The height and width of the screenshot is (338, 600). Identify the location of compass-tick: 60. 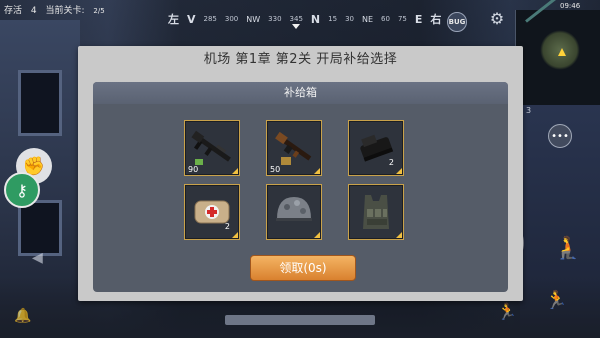
(385, 19).